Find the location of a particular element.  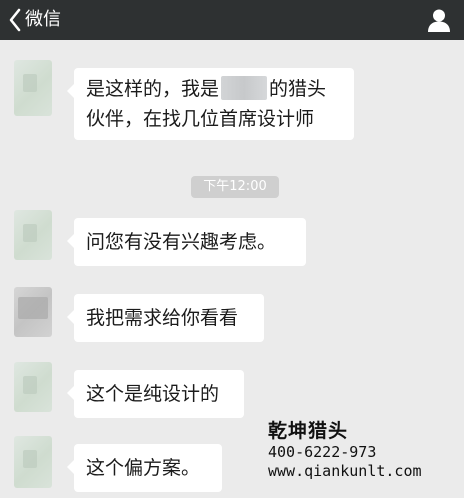

message-bubble-2: 问您有没有兴趣考虑。 is located at coordinates (186, 242).